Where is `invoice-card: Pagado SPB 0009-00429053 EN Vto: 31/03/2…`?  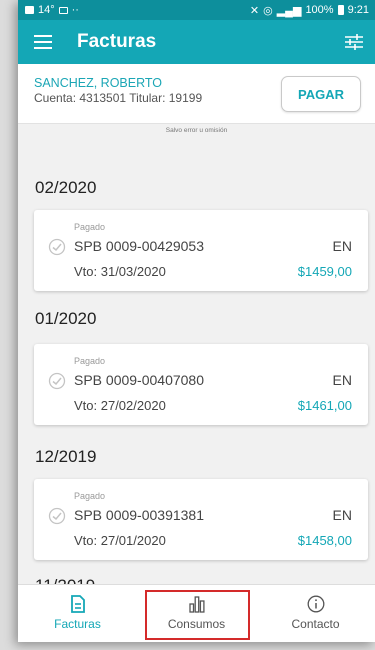
invoice-card: Pagado SPB 0009-00429053 EN Vto: 31/03/2… is located at coordinates (201, 250).